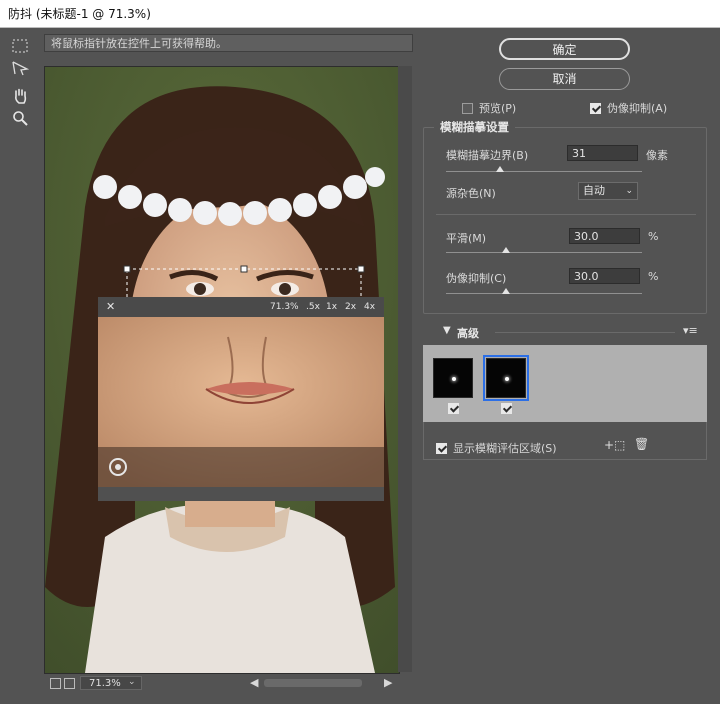 This screenshot has width=720, height=704. I want to click on suppress-unit: %, so click(653, 276).